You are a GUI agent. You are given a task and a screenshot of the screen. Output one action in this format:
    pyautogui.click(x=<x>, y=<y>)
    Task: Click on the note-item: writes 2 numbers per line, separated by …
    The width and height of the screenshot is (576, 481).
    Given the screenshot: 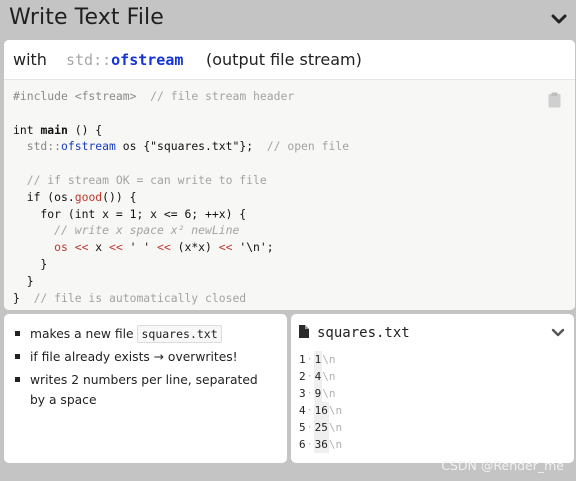 What is the action you would take?
    pyautogui.click(x=145, y=390)
    